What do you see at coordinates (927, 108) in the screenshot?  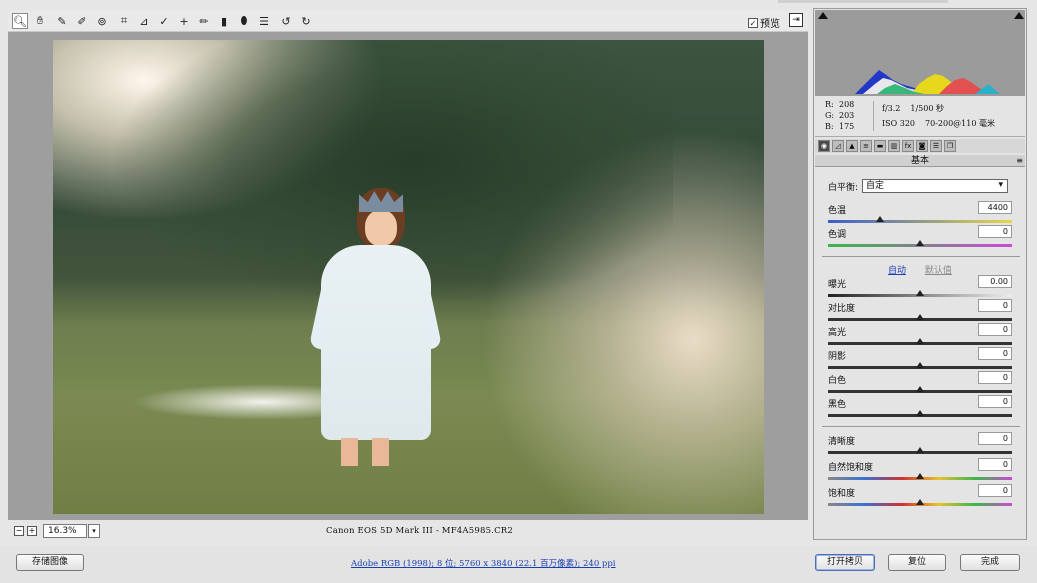 I see `shutter-value: 1/500 秒` at bounding box center [927, 108].